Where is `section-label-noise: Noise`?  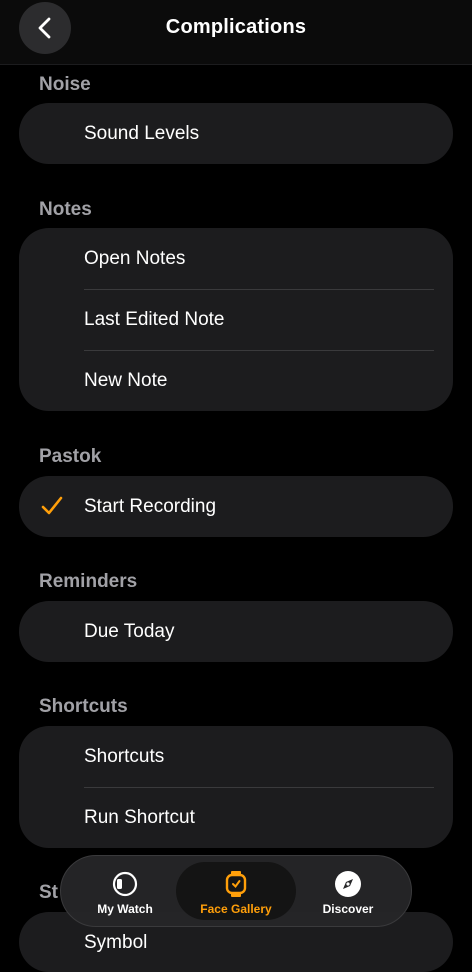 section-label-noise: Noise is located at coordinates (65, 84).